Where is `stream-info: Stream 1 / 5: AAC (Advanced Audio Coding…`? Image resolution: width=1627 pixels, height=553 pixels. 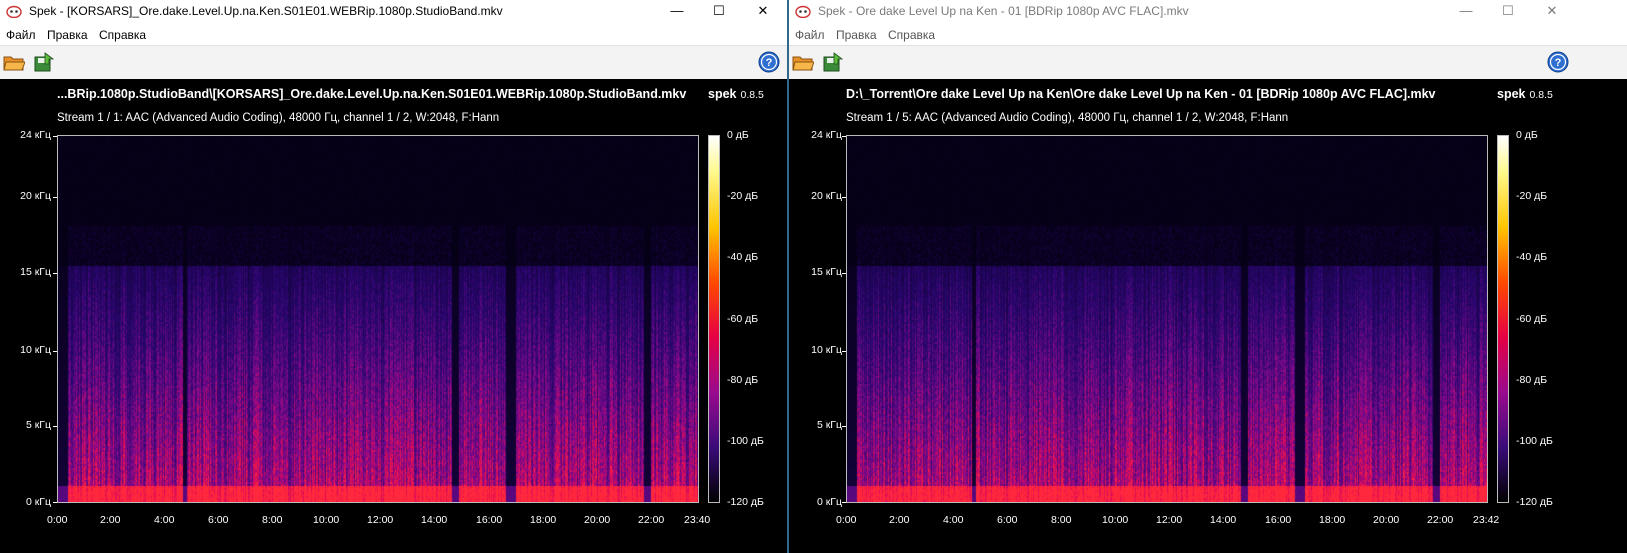 stream-info: Stream 1 / 5: AAC (Advanced Audio Coding… is located at coordinates (1067, 118).